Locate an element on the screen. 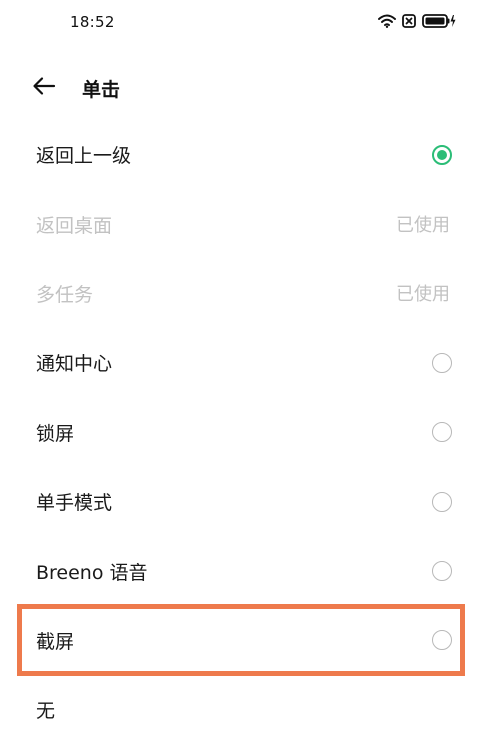  option-breeno-voice: Breeno 语音 is located at coordinates (243, 570).